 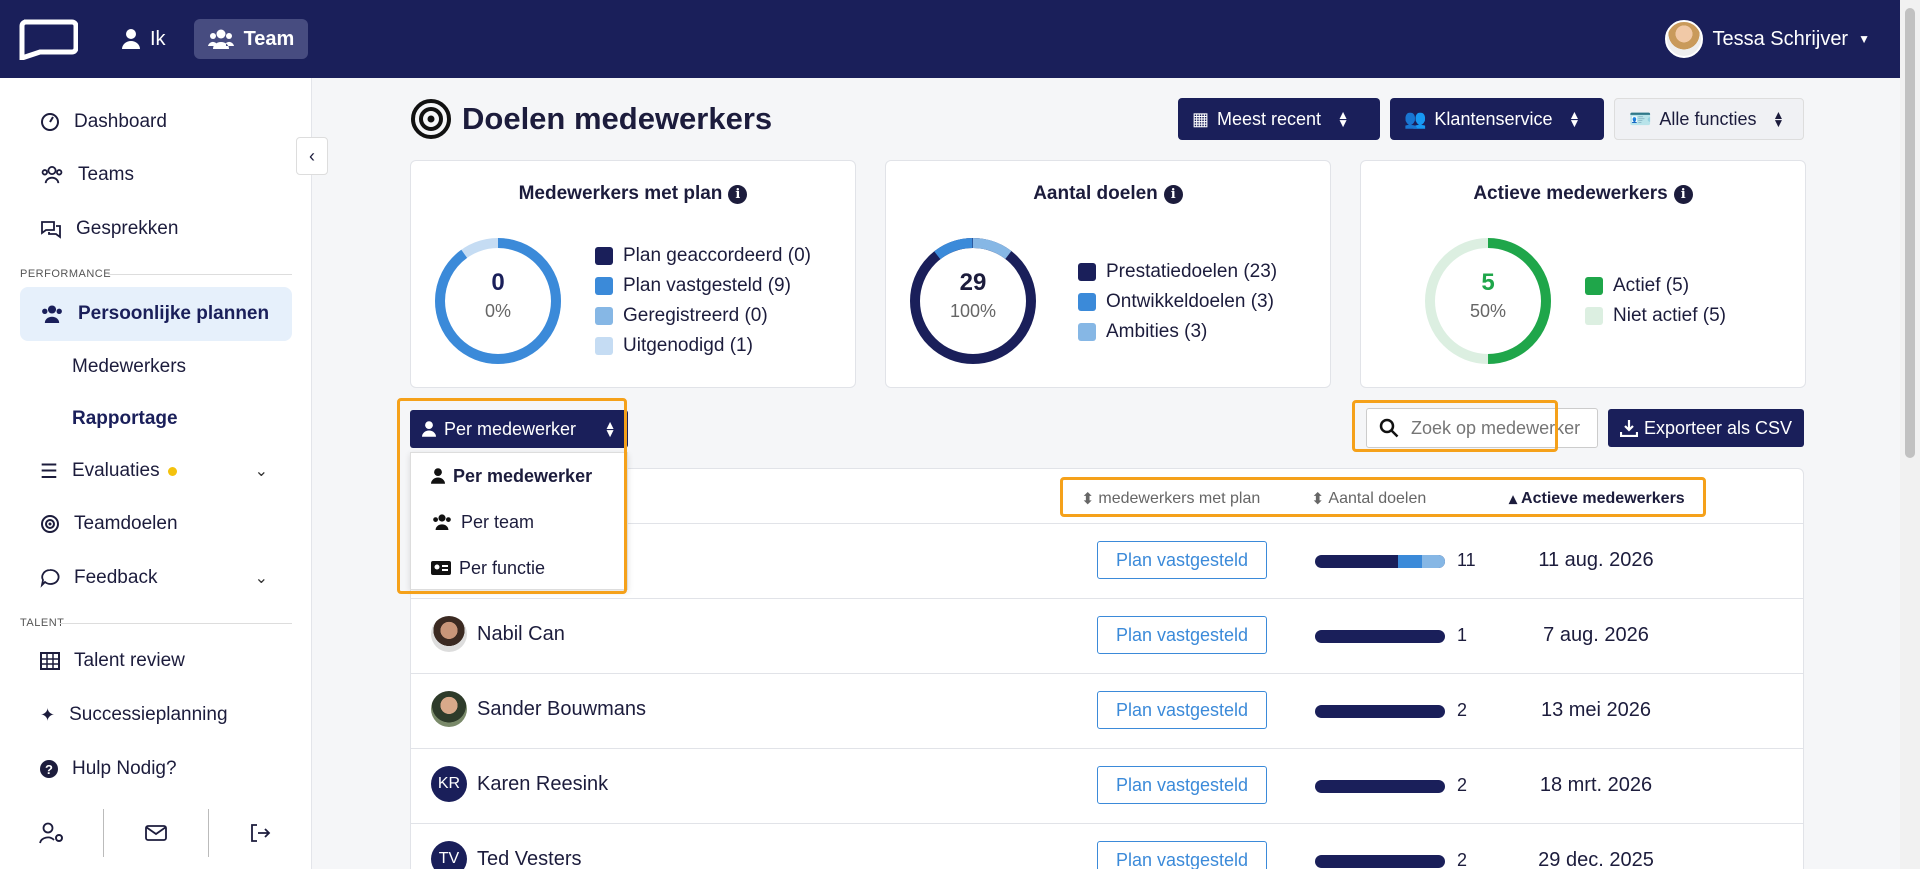 What do you see at coordinates (148, 714) in the screenshot?
I see `sidebar-item-label: Successieplanning` at bounding box center [148, 714].